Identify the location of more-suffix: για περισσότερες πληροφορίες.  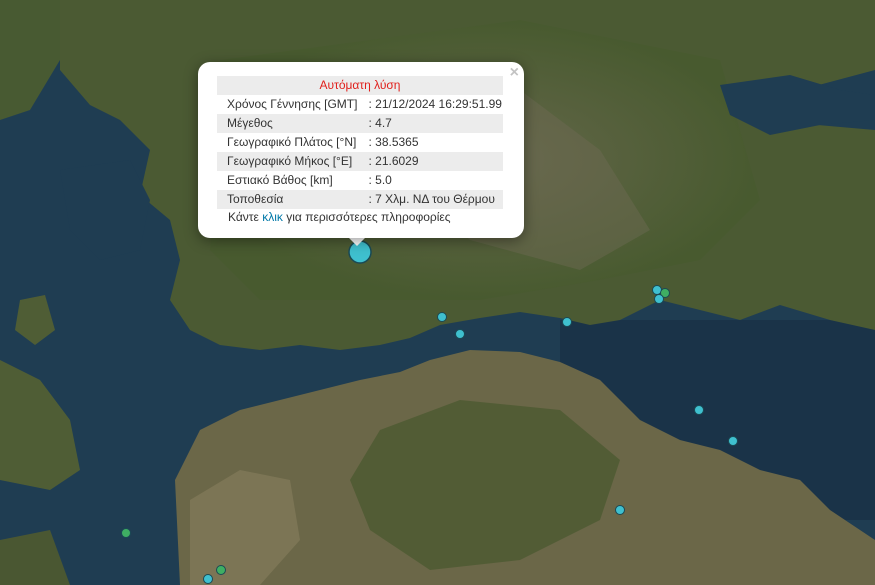
(368, 217).